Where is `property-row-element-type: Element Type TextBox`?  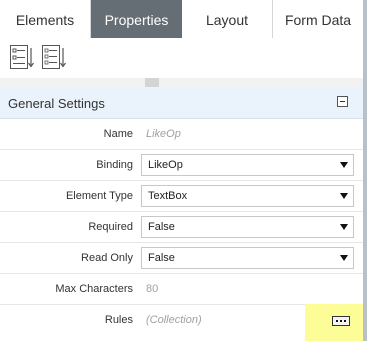 property-row-element-type: Element Type TextBox is located at coordinates (181, 196).